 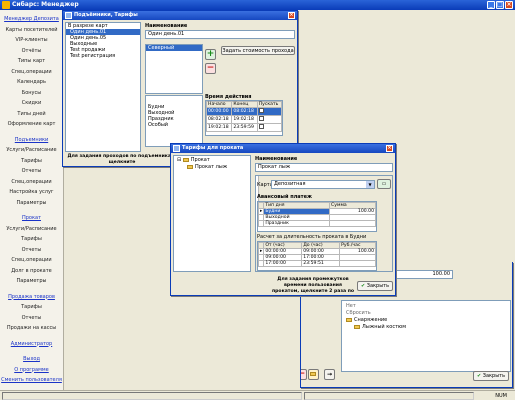 I want to click on window-icon, so click(x=176, y=148).